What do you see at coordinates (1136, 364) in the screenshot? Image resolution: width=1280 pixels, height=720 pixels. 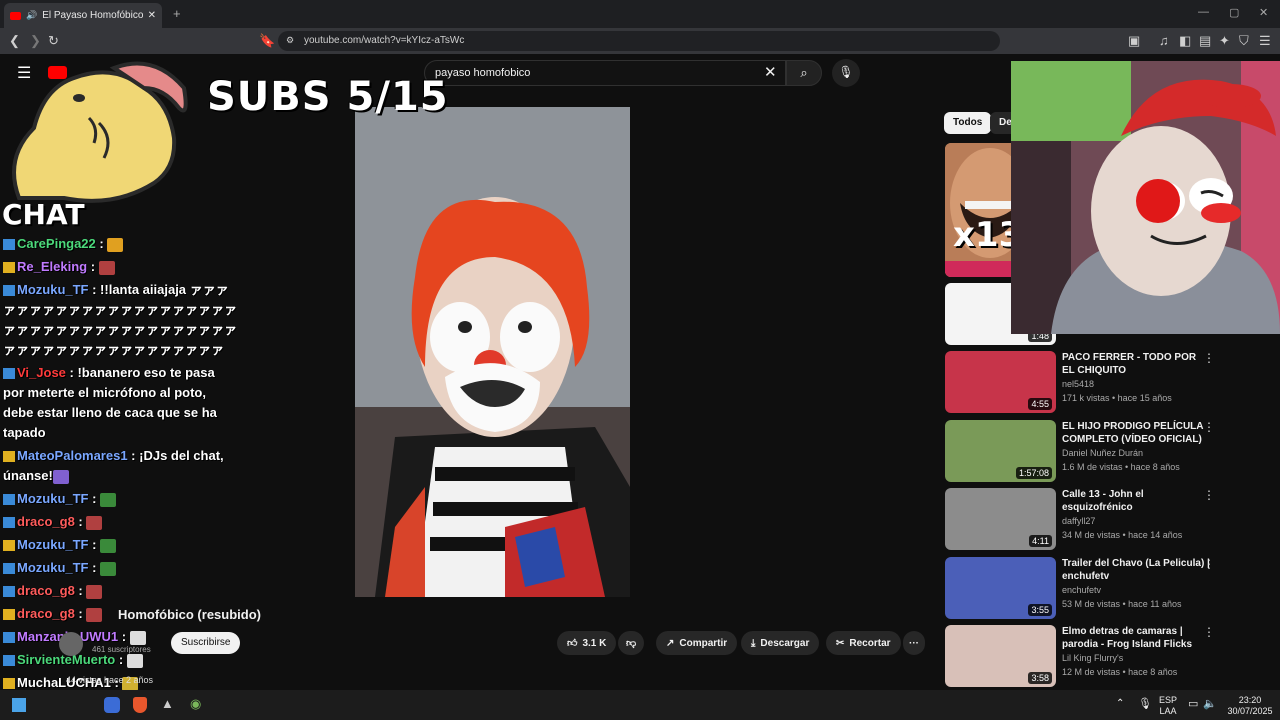 I see `recommendation-title: PACO FERRER - TODO POR EL CHIQUITO` at bounding box center [1136, 364].